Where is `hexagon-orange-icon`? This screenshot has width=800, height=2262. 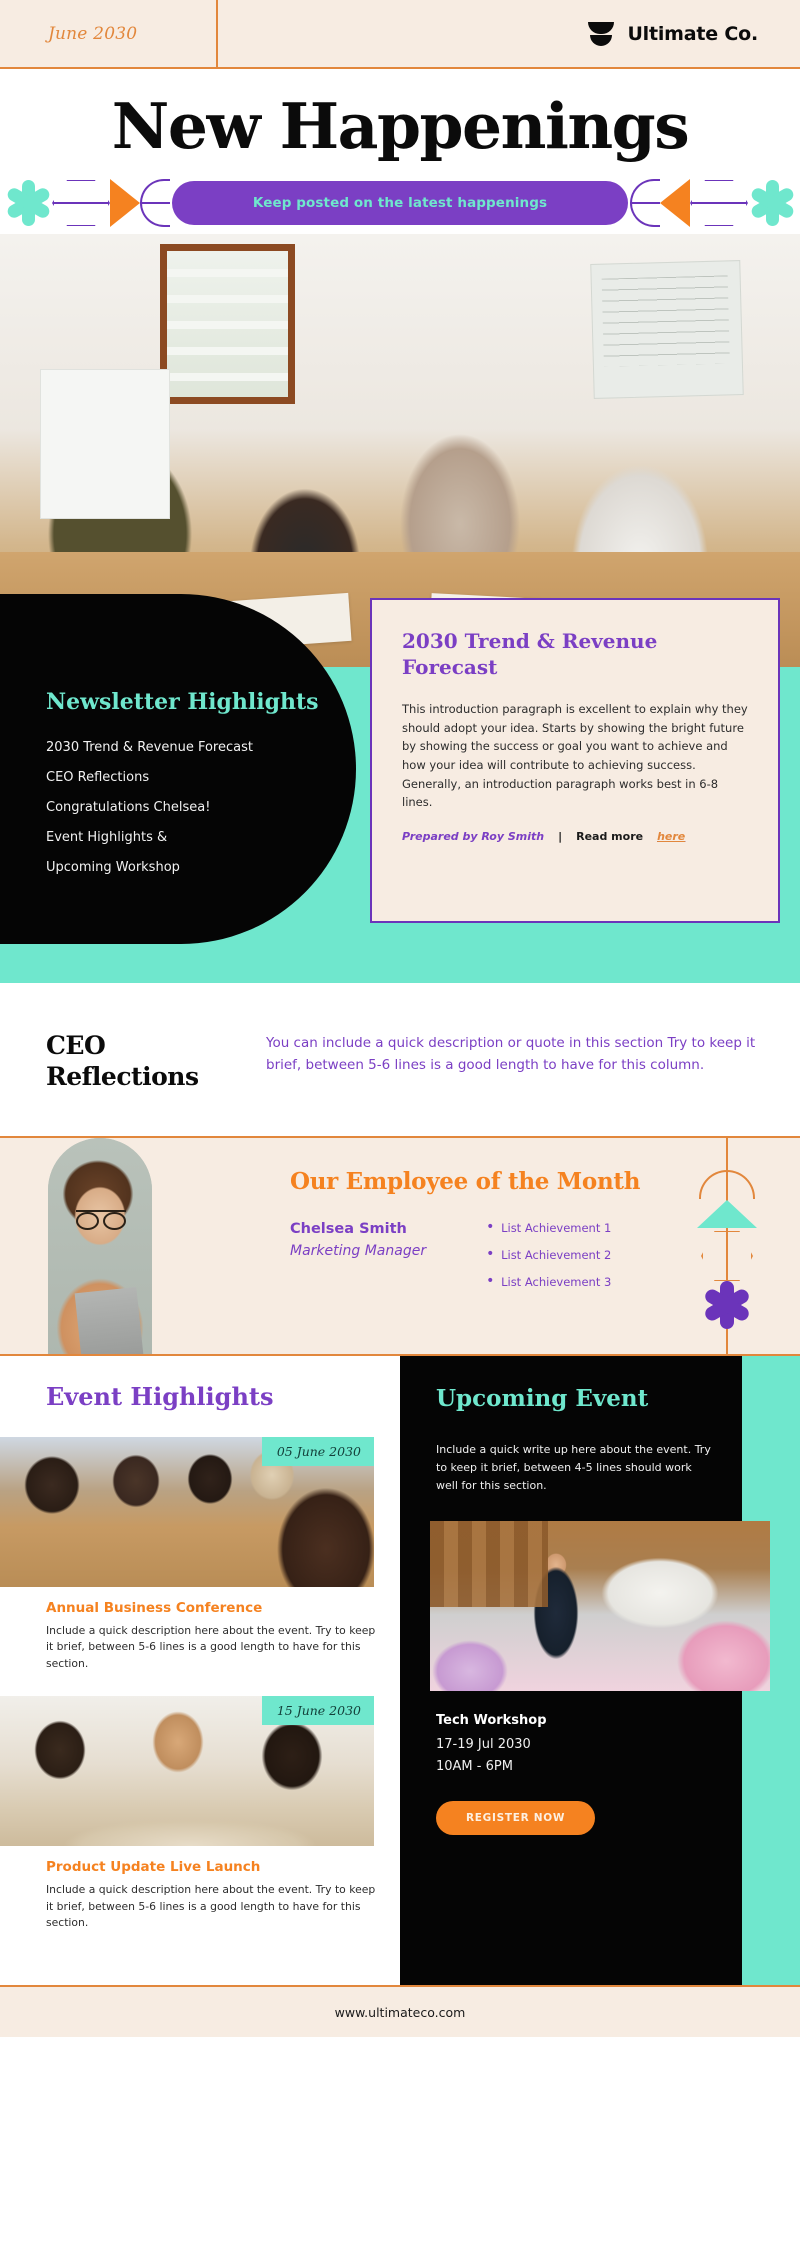 hexagon-orange-icon is located at coordinates (727, 1256).